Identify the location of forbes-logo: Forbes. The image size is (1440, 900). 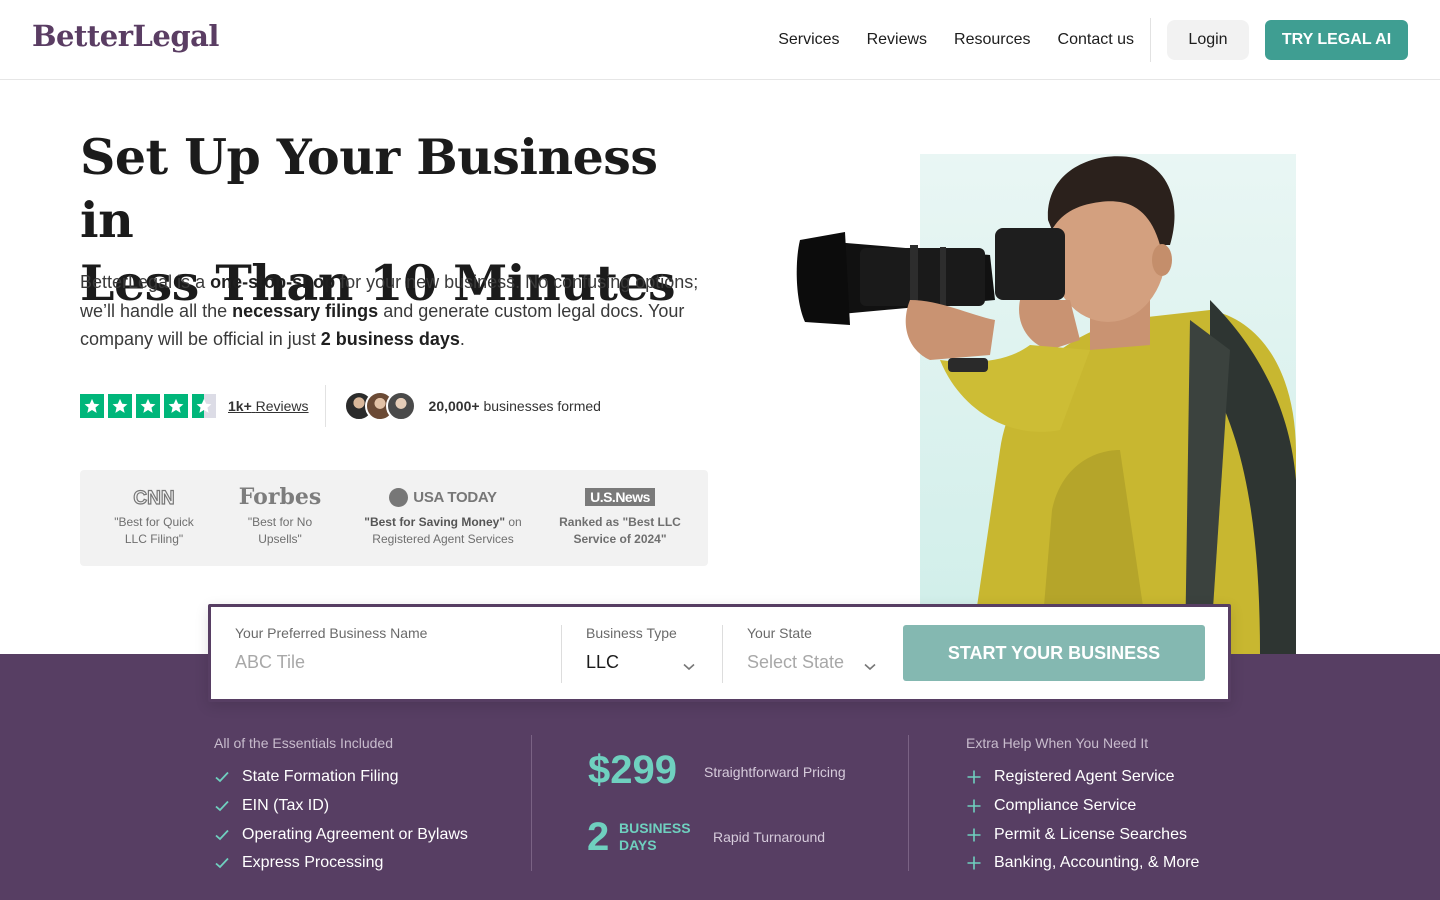
(280, 497).